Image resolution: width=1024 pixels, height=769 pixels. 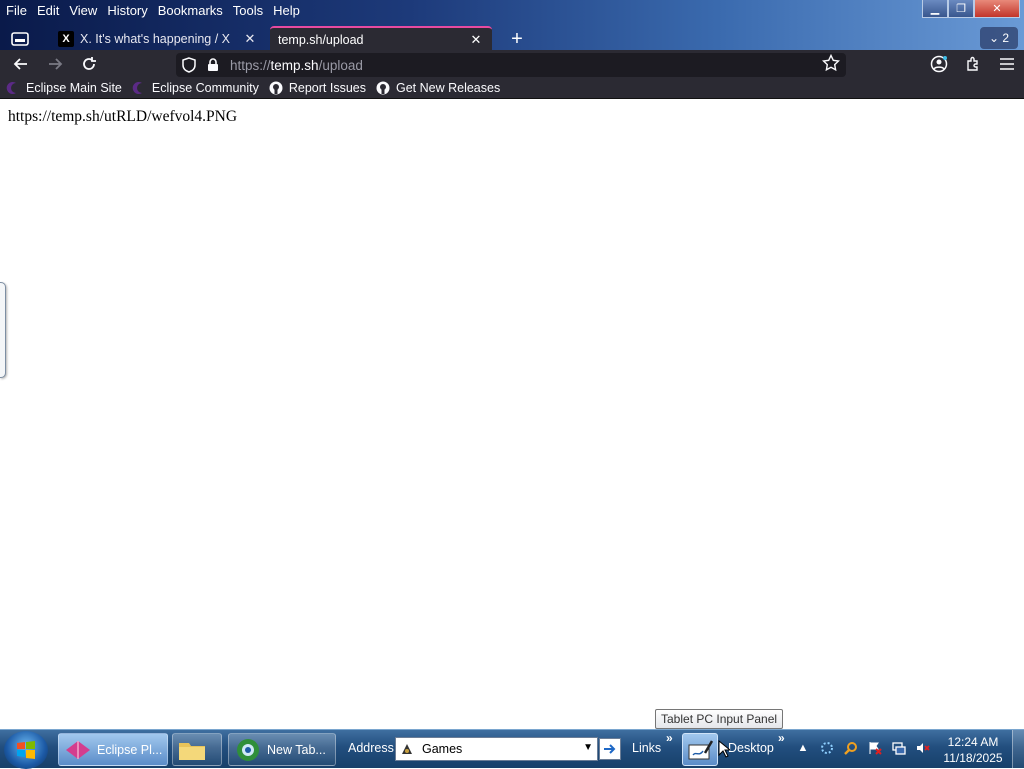 I want to click on back-button, so click(x=21, y=64).